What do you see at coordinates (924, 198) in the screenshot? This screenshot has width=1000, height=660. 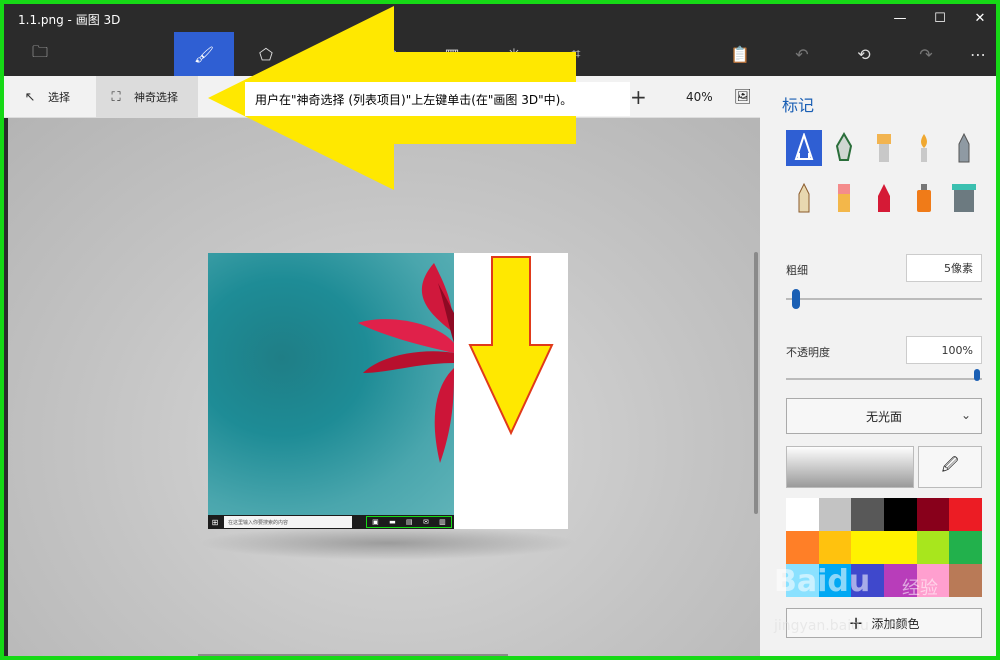 I see `spray-can-icon` at bounding box center [924, 198].